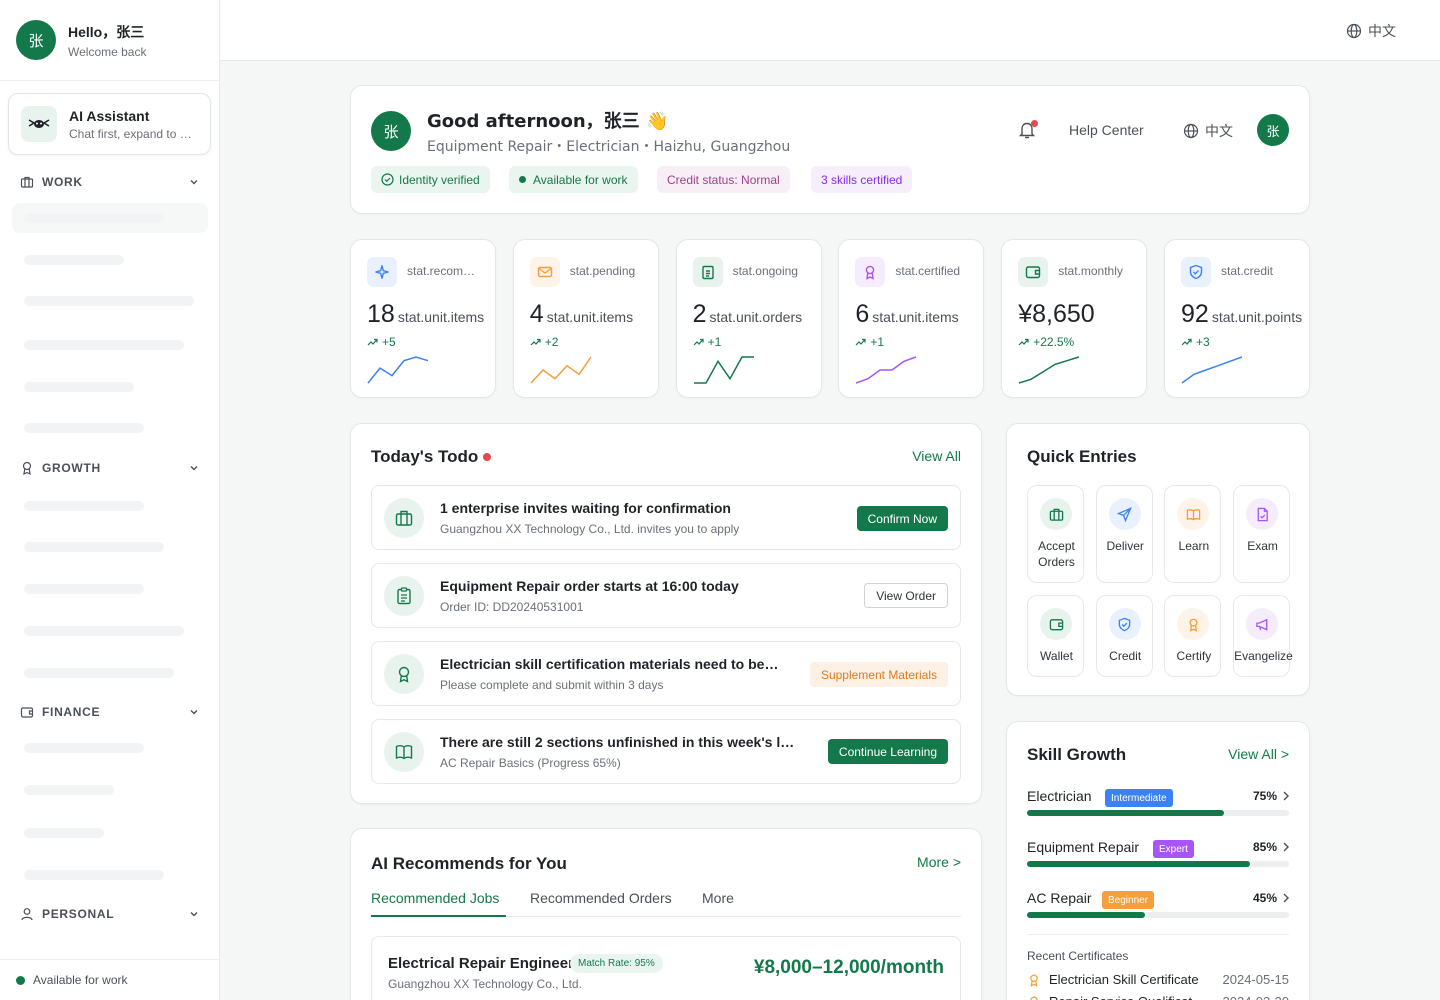 Image resolution: width=1440 pixels, height=1000 pixels. What do you see at coordinates (1262, 534) in the screenshot?
I see `quick-entry-exam: Exam` at bounding box center [1262, 534].